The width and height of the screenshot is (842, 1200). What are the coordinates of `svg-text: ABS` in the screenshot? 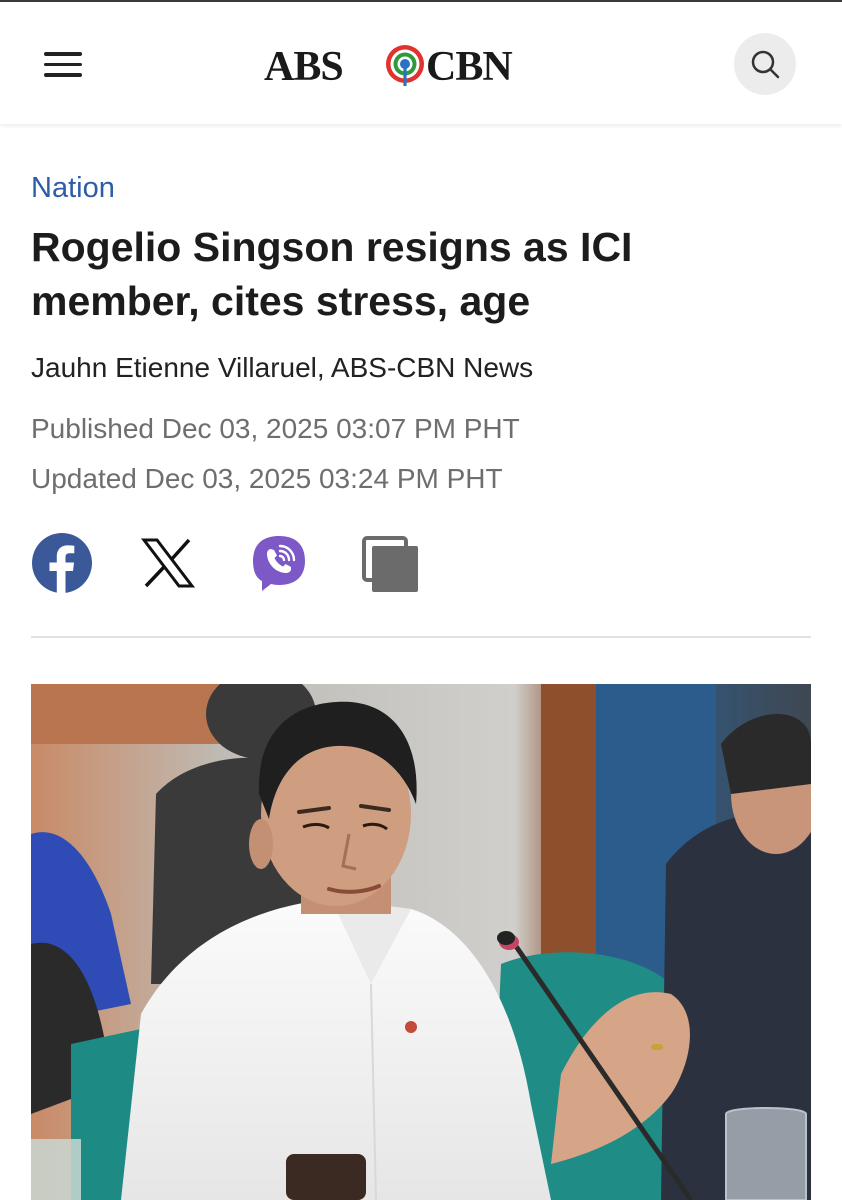 It's located at (303, 66).